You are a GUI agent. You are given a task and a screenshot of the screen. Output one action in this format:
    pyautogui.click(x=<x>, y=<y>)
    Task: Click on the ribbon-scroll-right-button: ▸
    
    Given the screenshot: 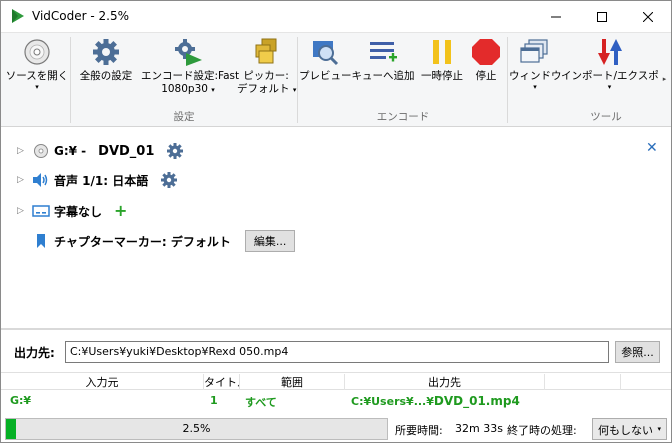 What is the action you would take?
    pyautogui.click(x=664, y=79)
    